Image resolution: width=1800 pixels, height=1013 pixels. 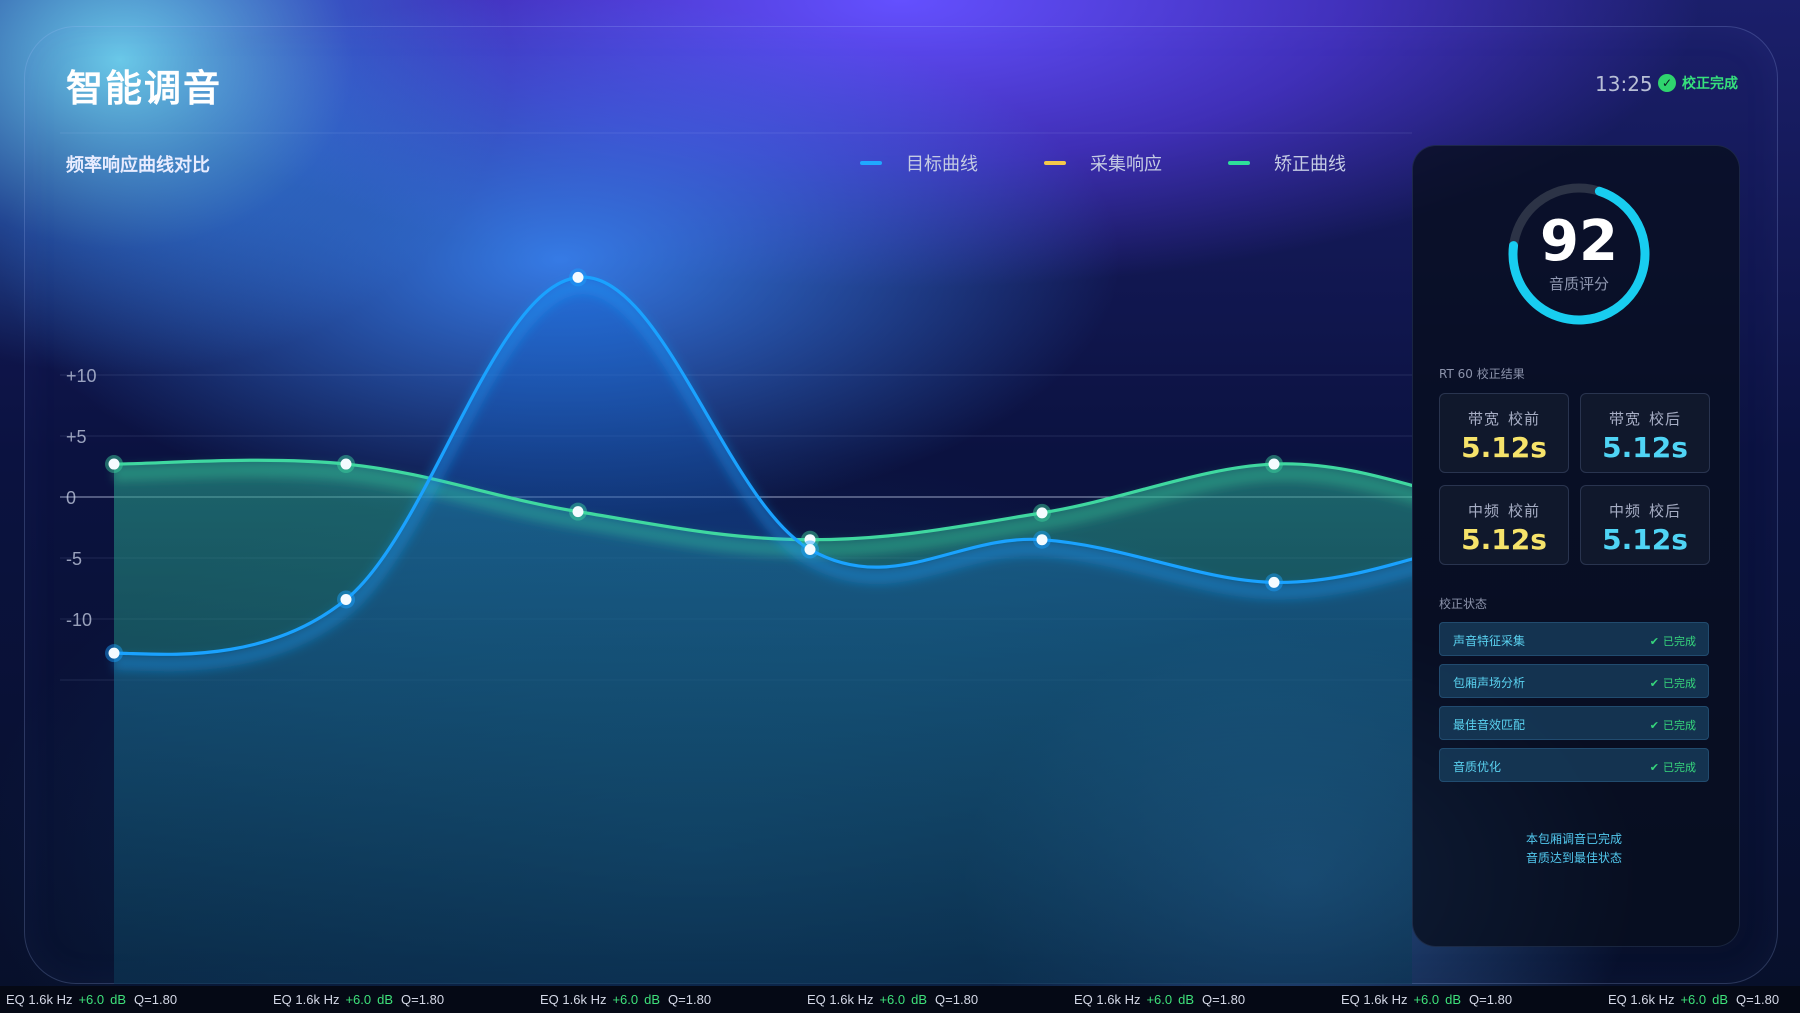 I want to click on y-tick-label: 0, so click(x=71, y=498).